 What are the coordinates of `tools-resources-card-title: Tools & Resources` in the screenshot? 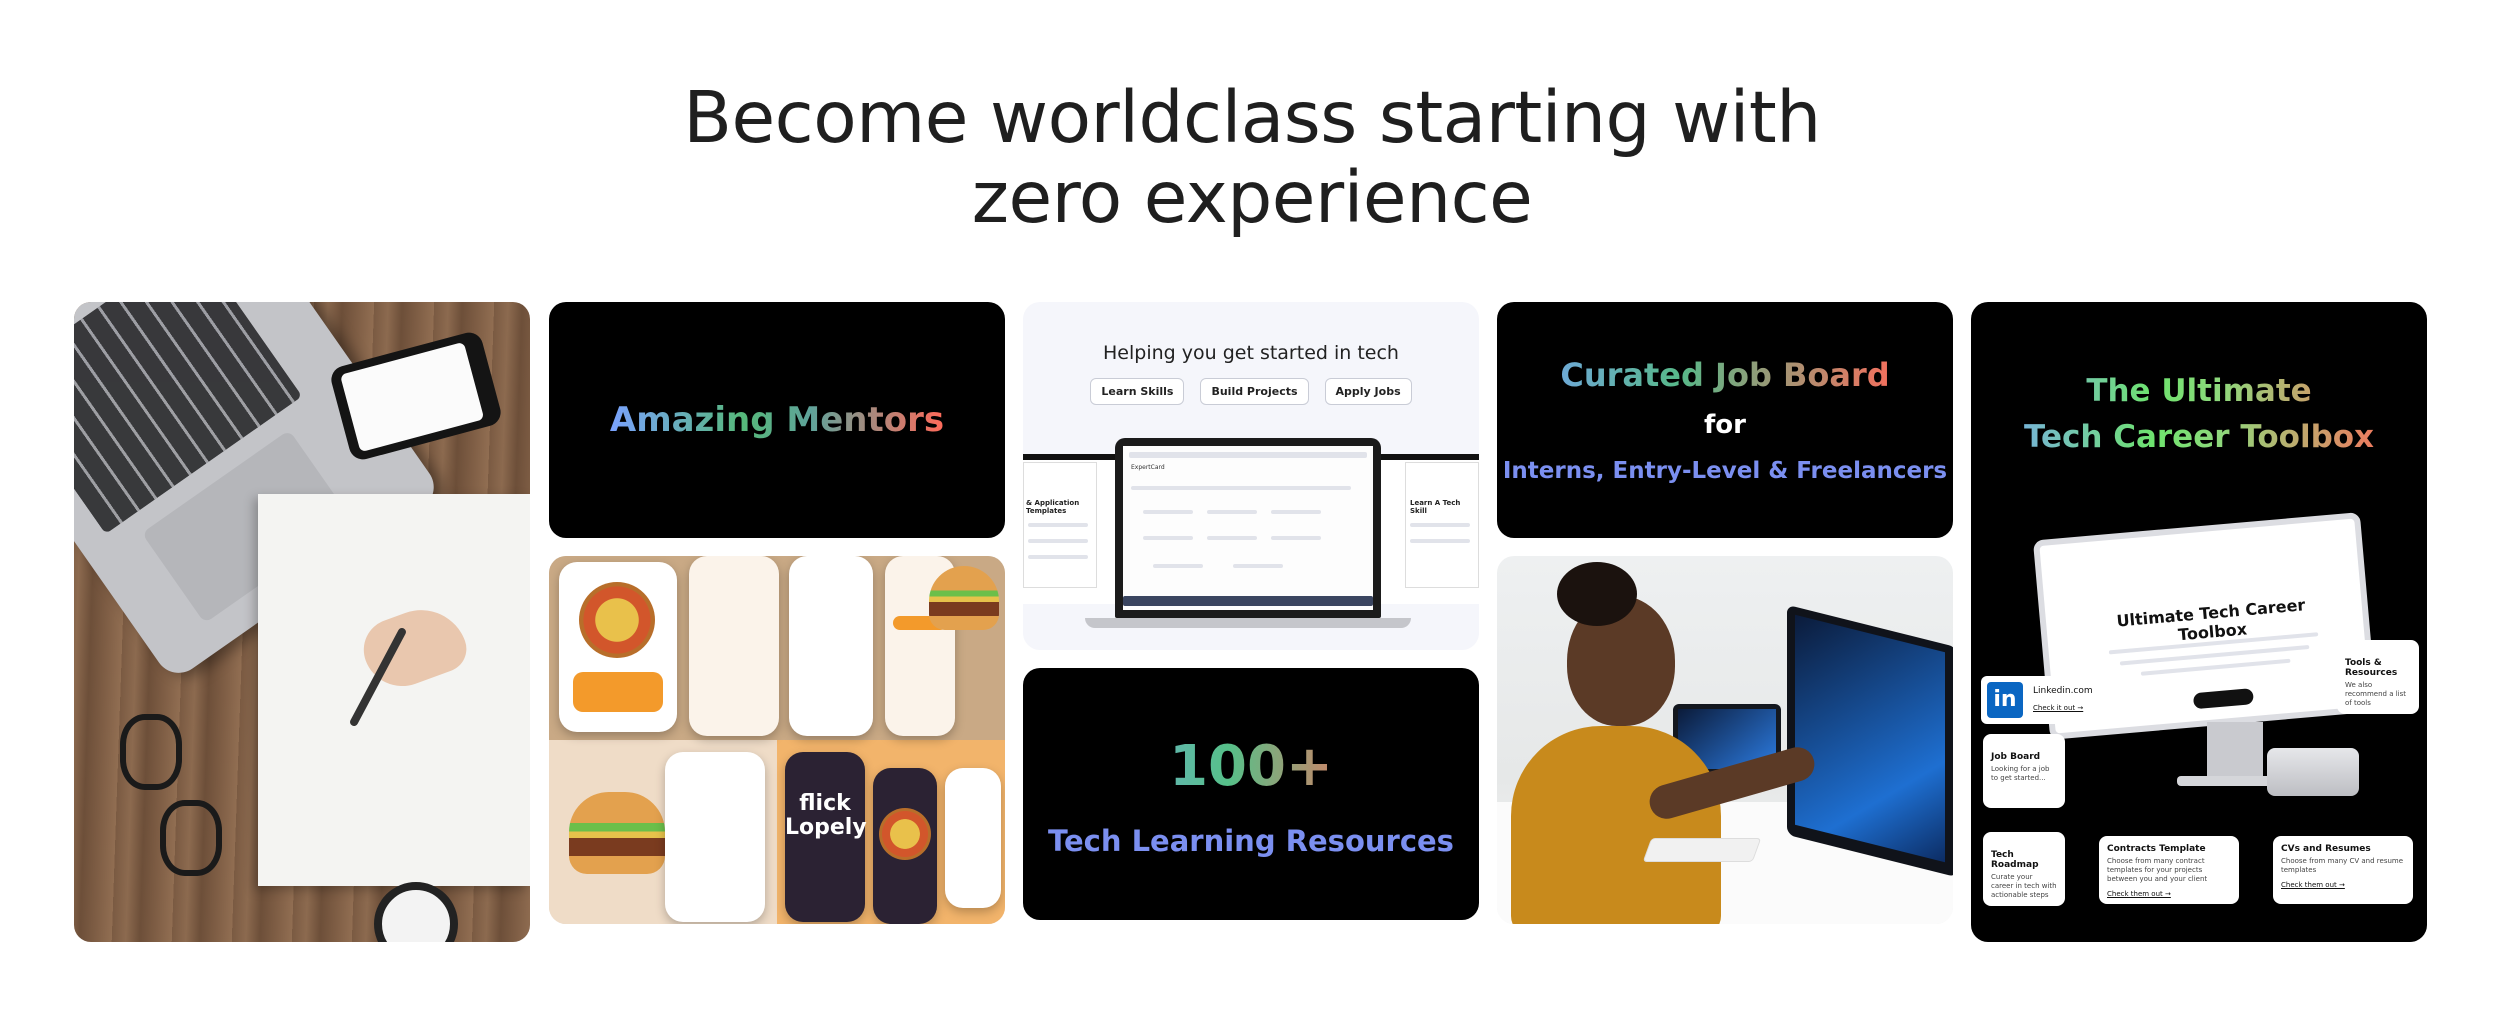 It's located at (2371, 668).